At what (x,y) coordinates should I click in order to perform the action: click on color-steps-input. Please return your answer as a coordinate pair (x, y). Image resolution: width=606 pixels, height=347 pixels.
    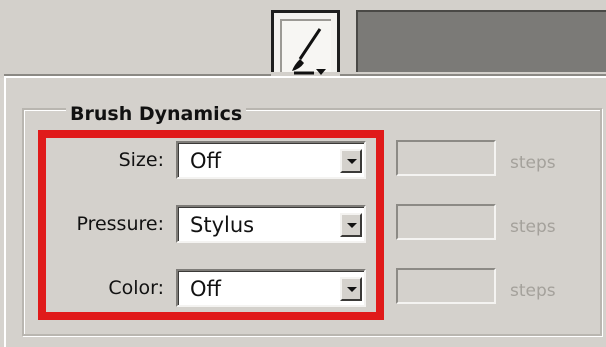
    Looking at the image, I should click on (446, 286).